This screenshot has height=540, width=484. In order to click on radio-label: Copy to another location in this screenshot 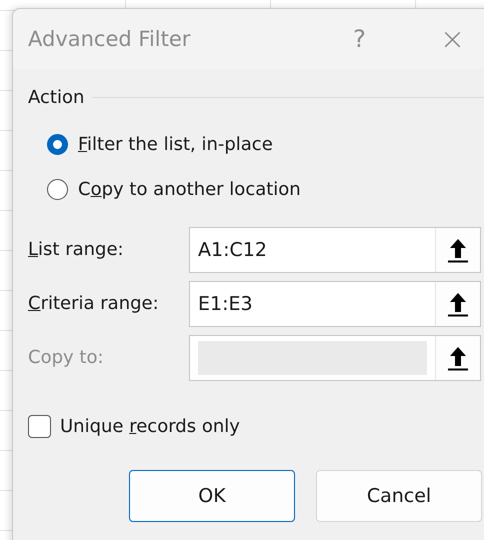, I will do `click(189, 189)`.